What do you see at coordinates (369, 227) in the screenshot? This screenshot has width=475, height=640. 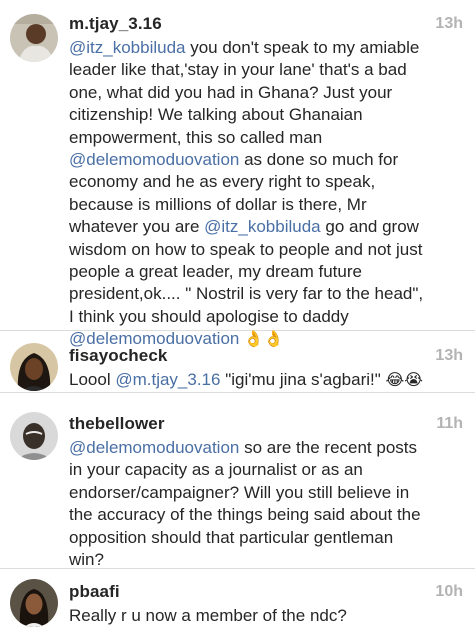 I see `comment-text-fragment: go and grow` at bounding box center [369, 227].